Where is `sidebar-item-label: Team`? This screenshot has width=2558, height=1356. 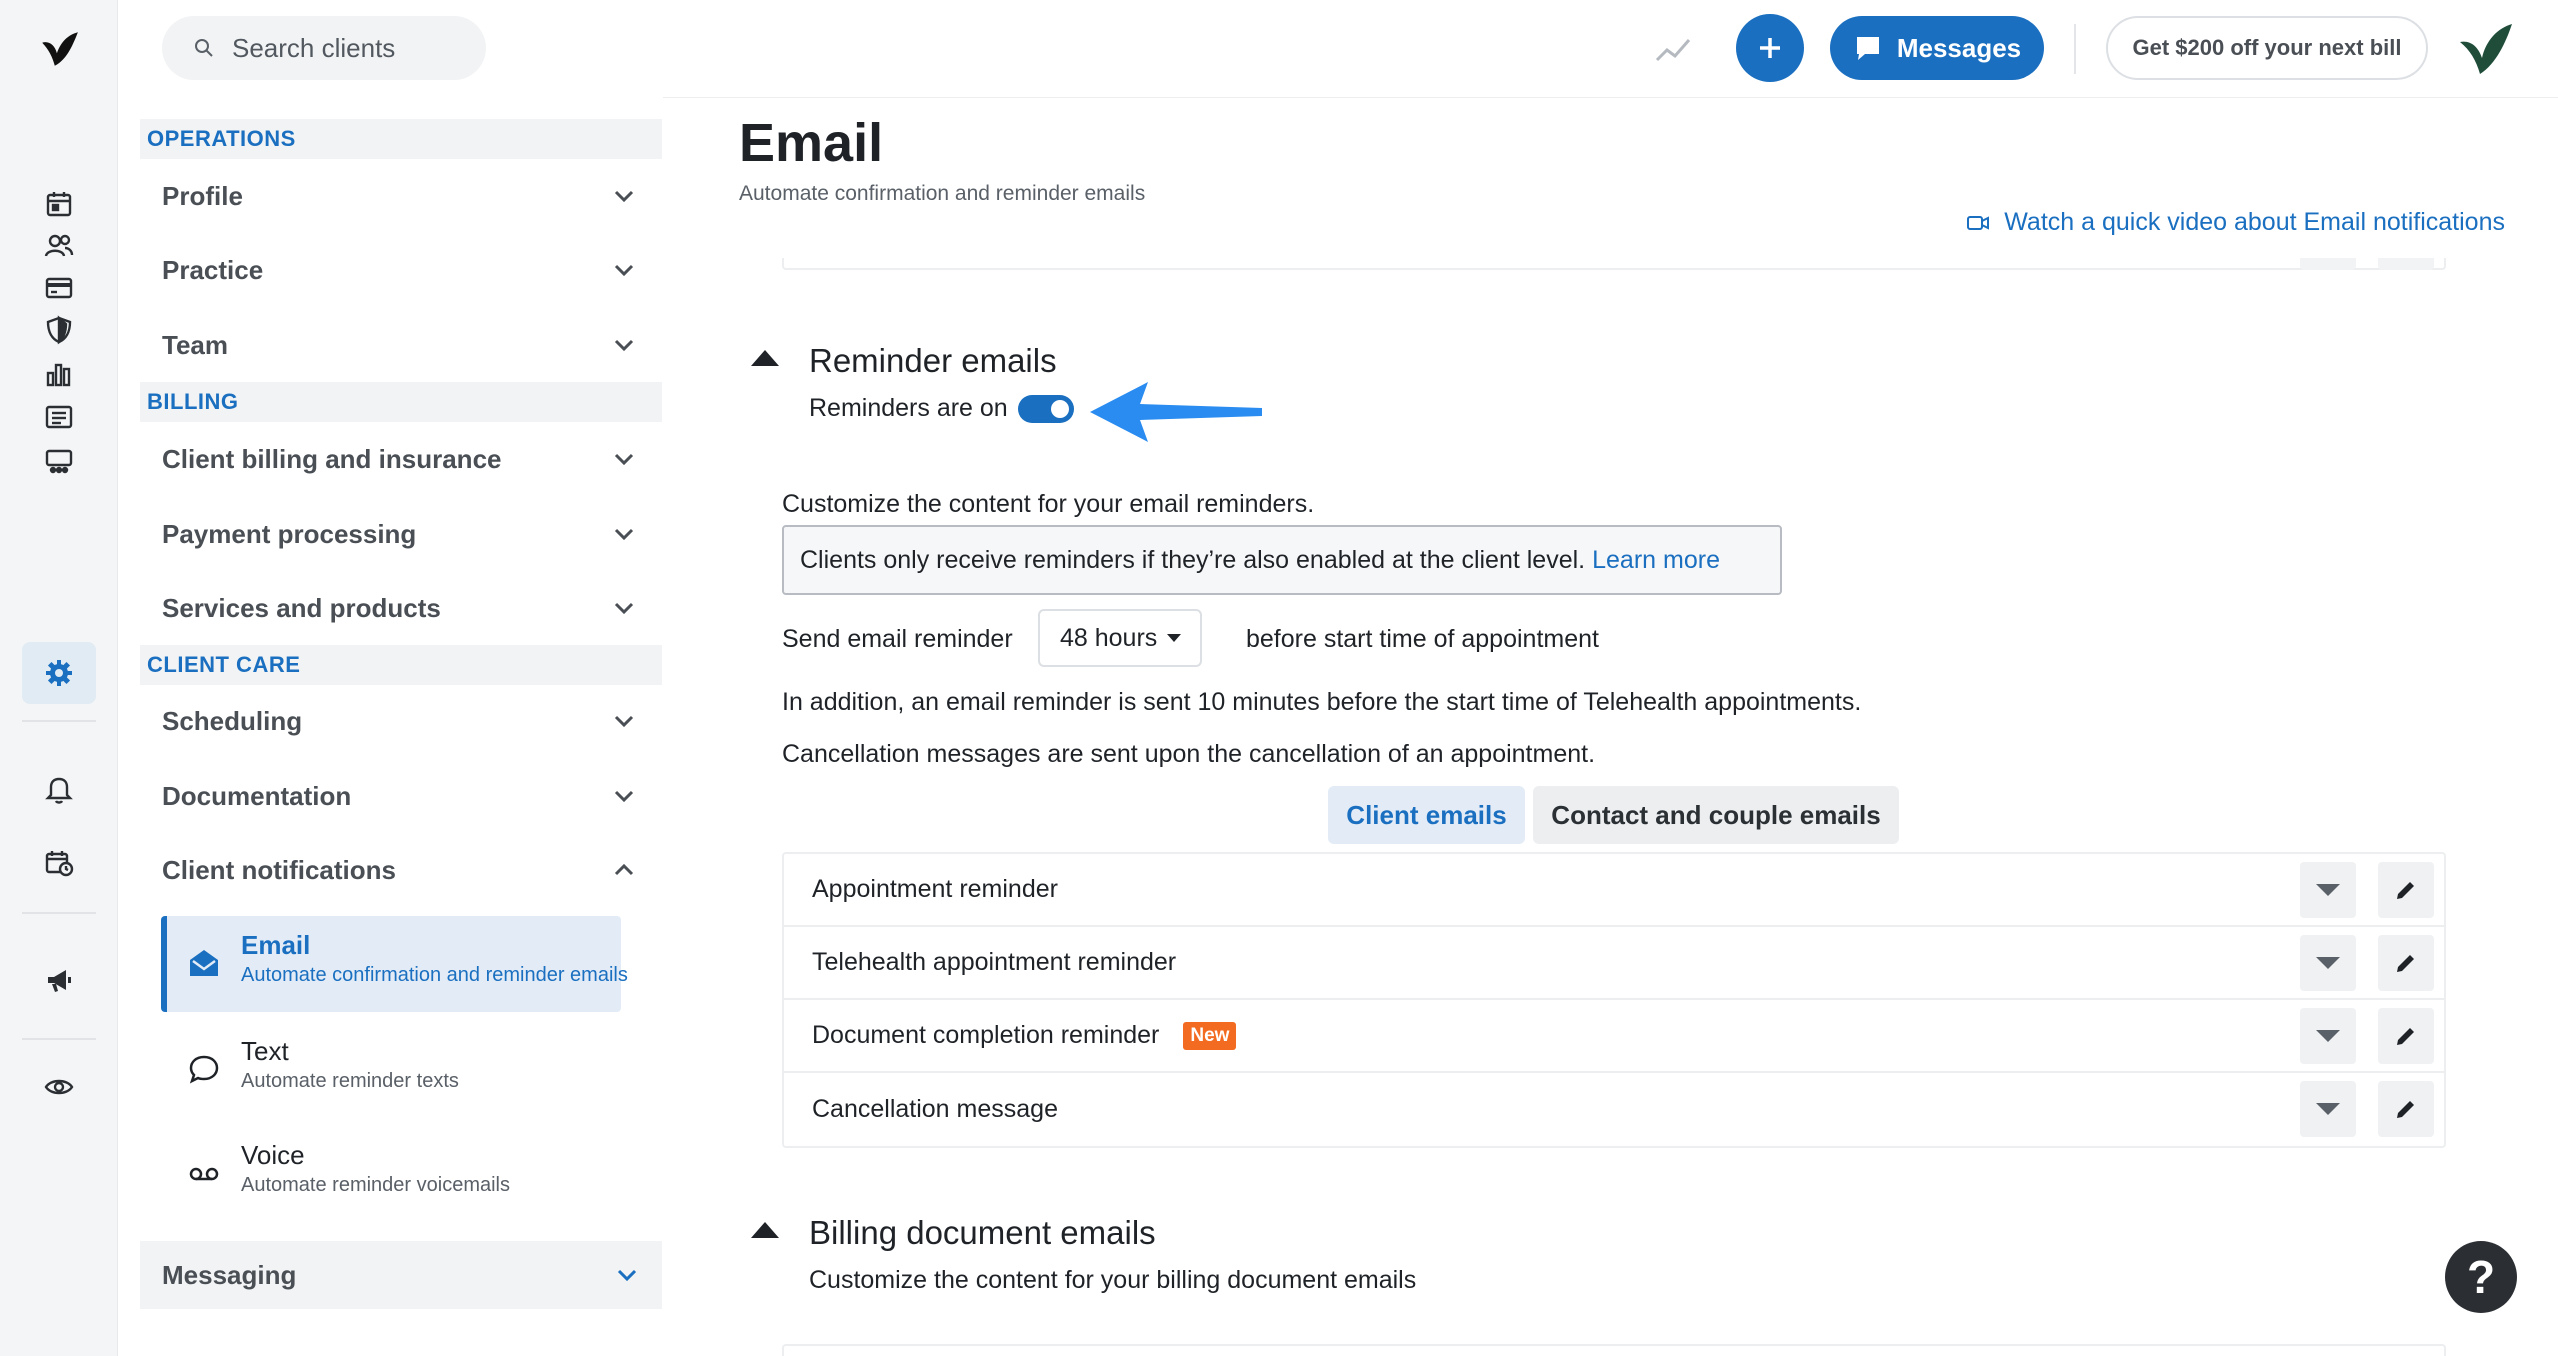 sidebar-item-label: Team is located at coordinates (195, 344).